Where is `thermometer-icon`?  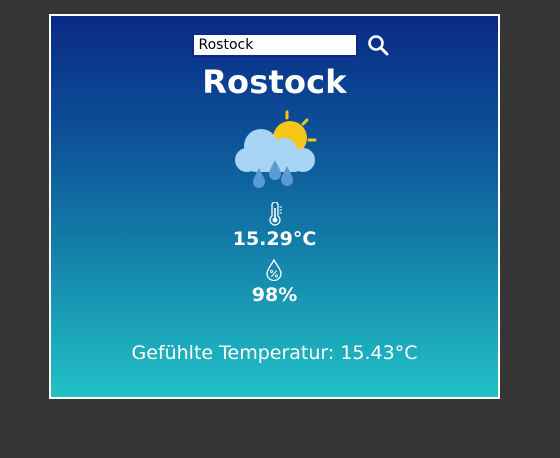
thermometer-icon is located at coordinates (275, 214).